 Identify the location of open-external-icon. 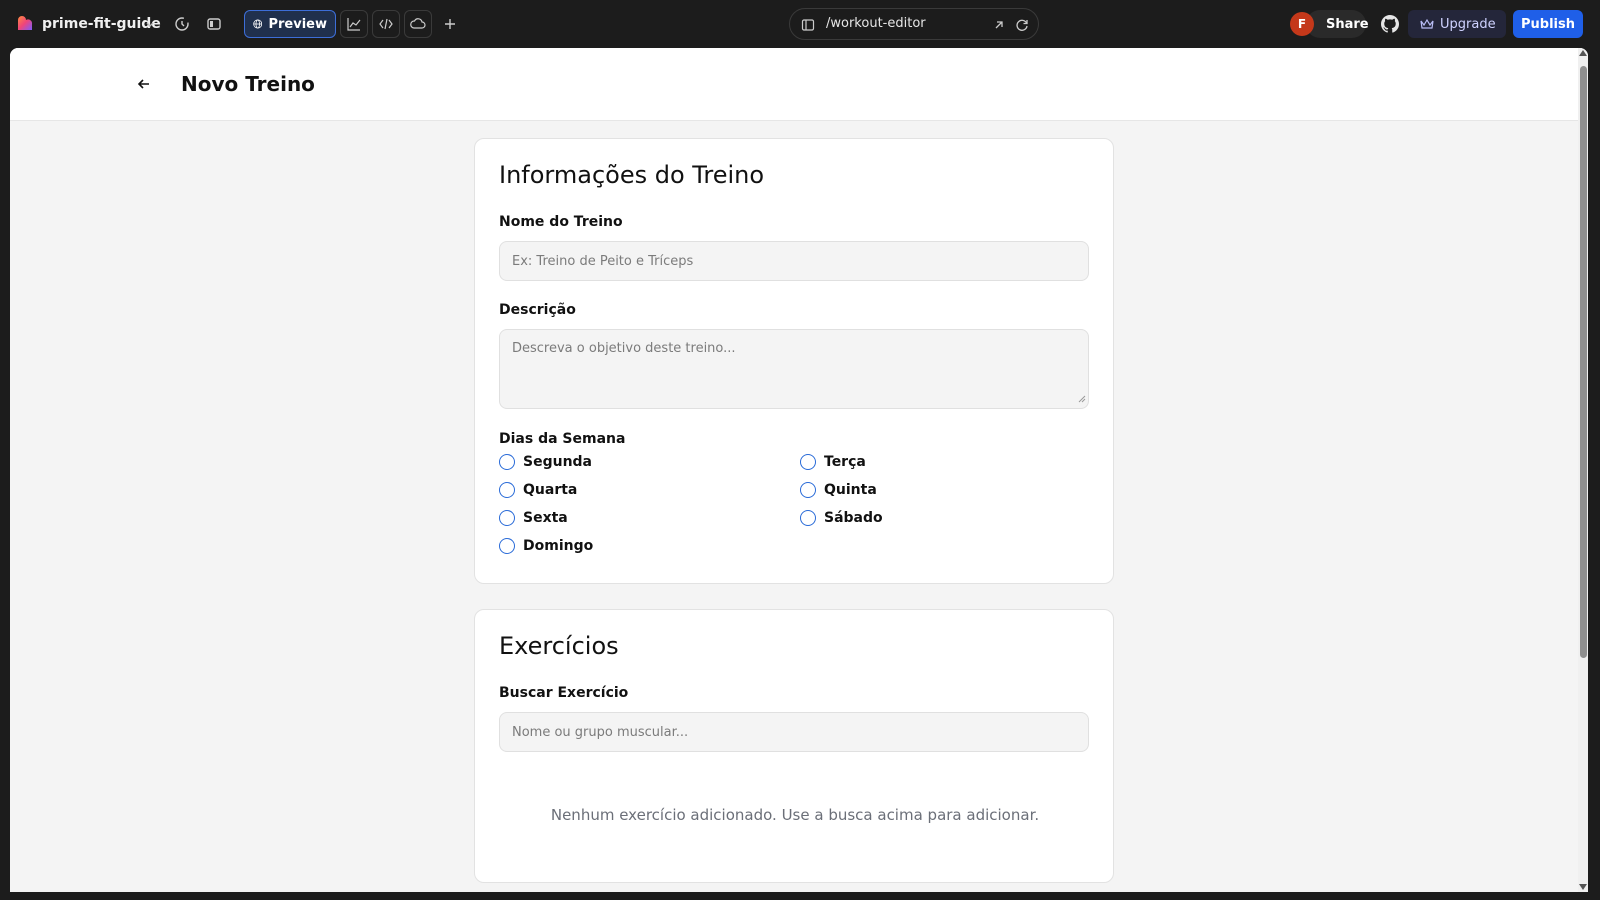
(999, 25).